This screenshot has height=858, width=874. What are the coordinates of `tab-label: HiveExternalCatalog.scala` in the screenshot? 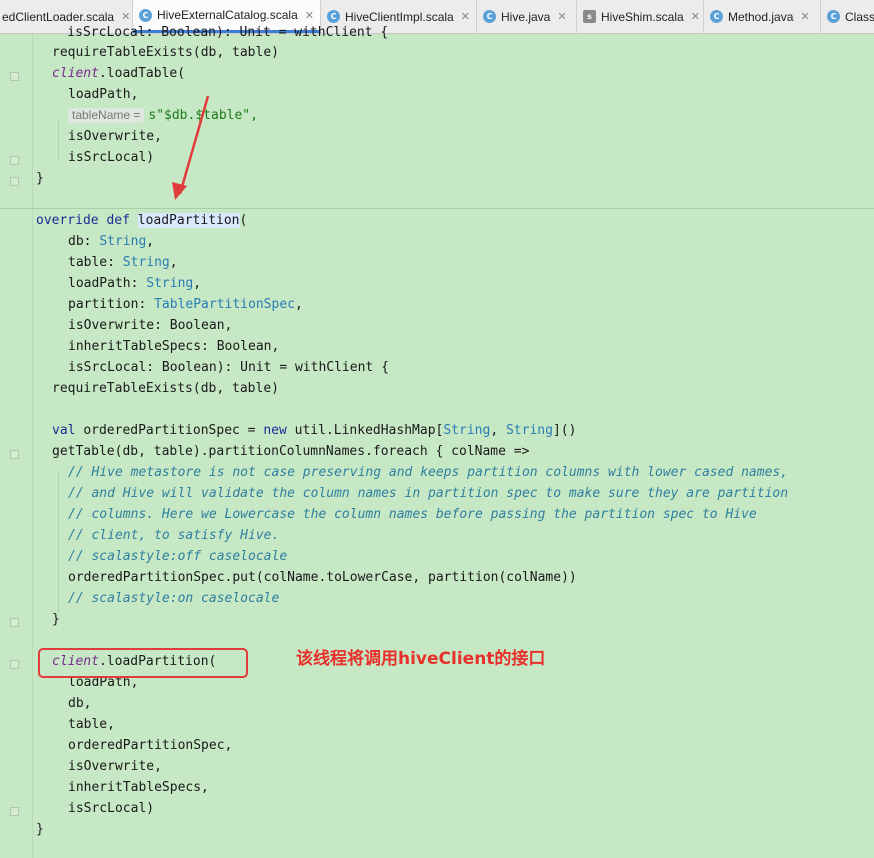 It's located at (227, 15).